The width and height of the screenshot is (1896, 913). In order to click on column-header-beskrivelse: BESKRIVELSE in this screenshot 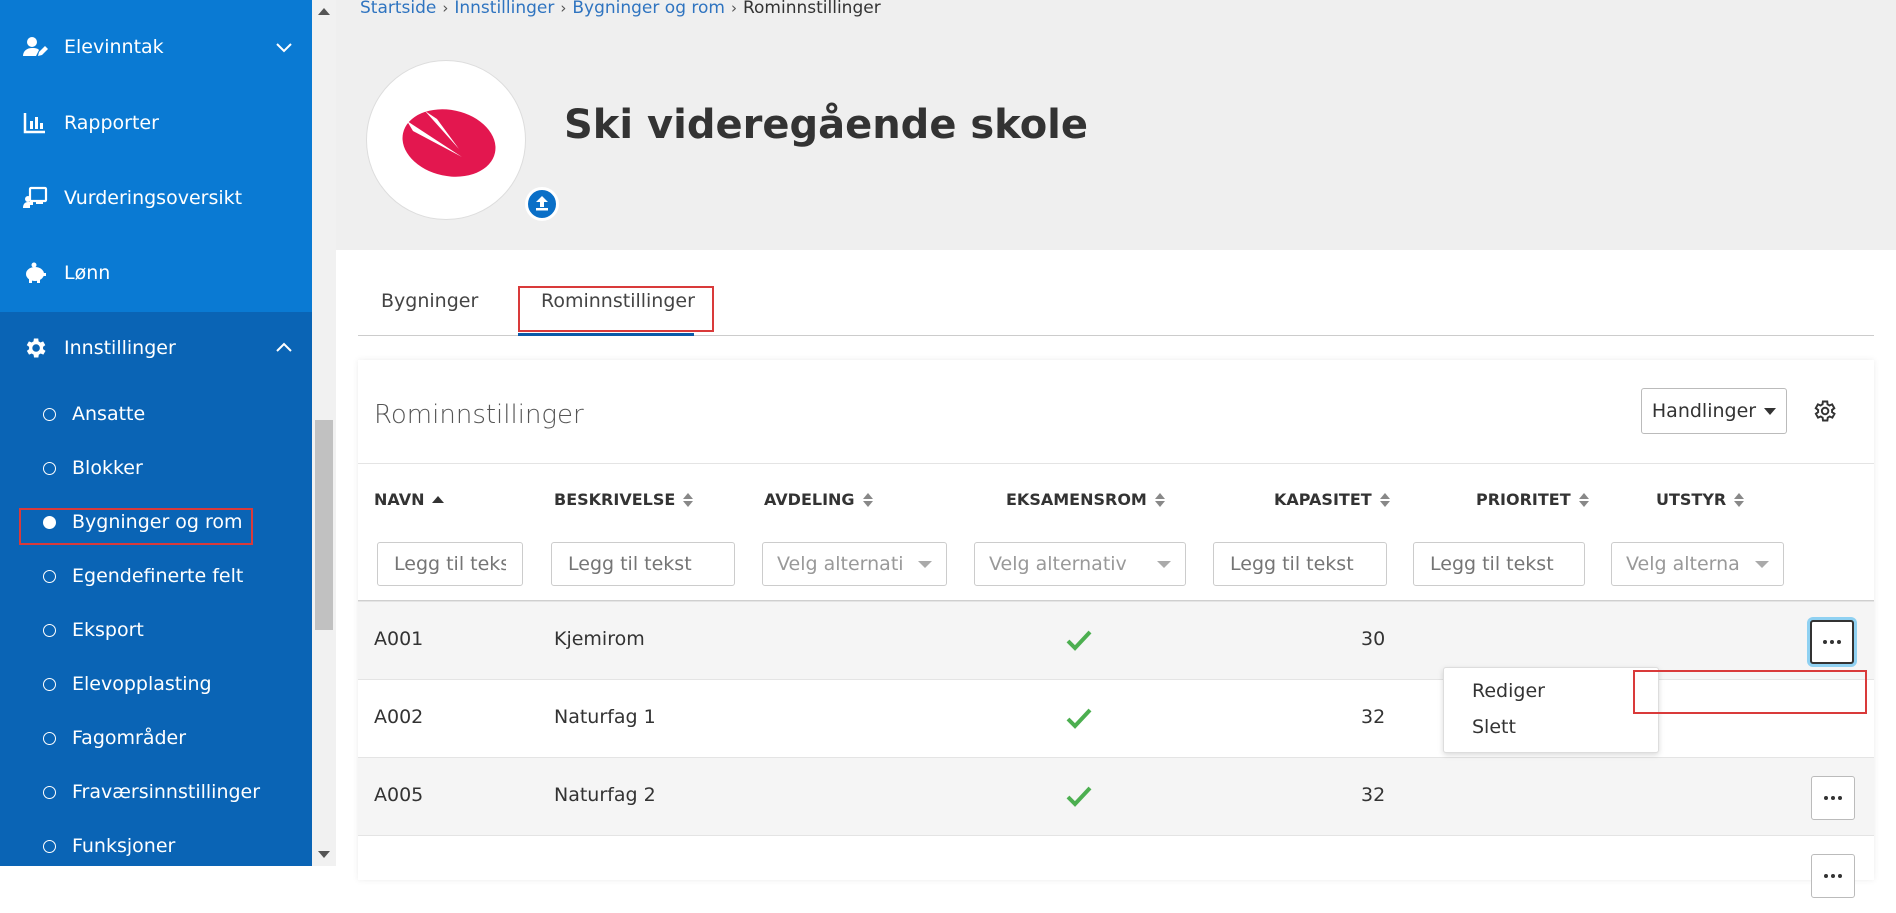, I will do `click(624, 499)`.